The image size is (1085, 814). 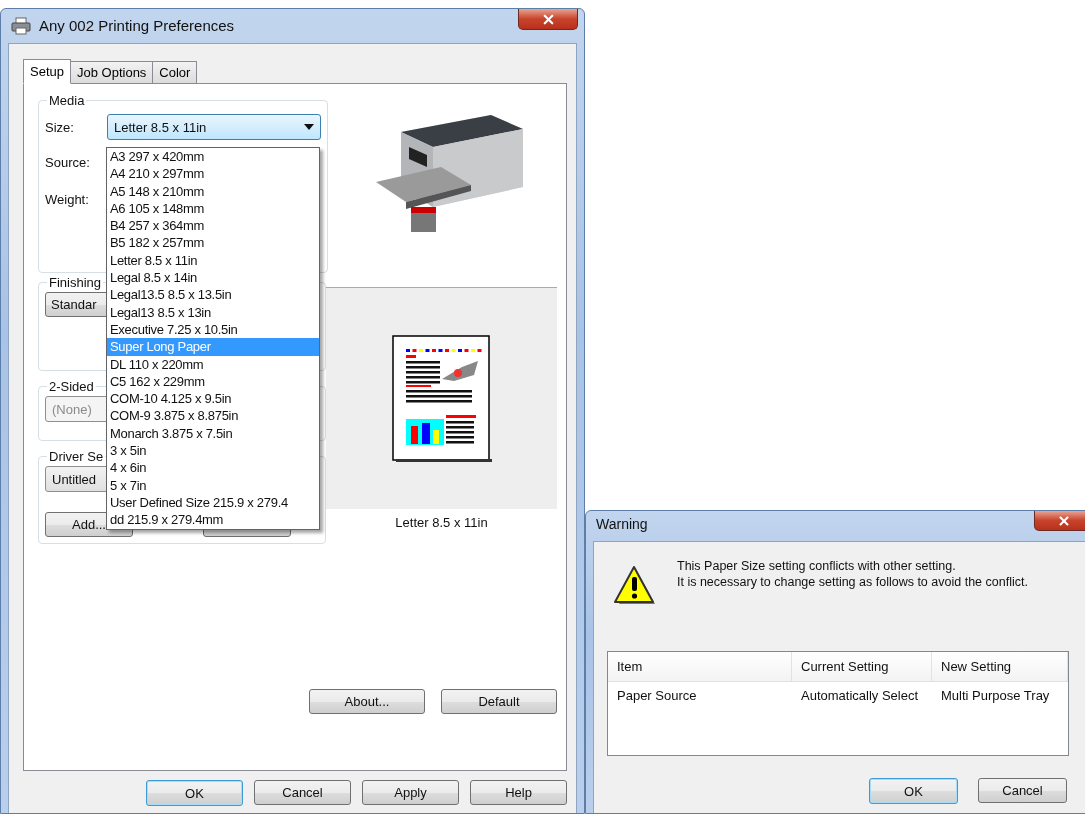 What do you see at coordinates (68, 162) in the screenshot?
I see `field-label: Source:` at bounding box center [68, 162].